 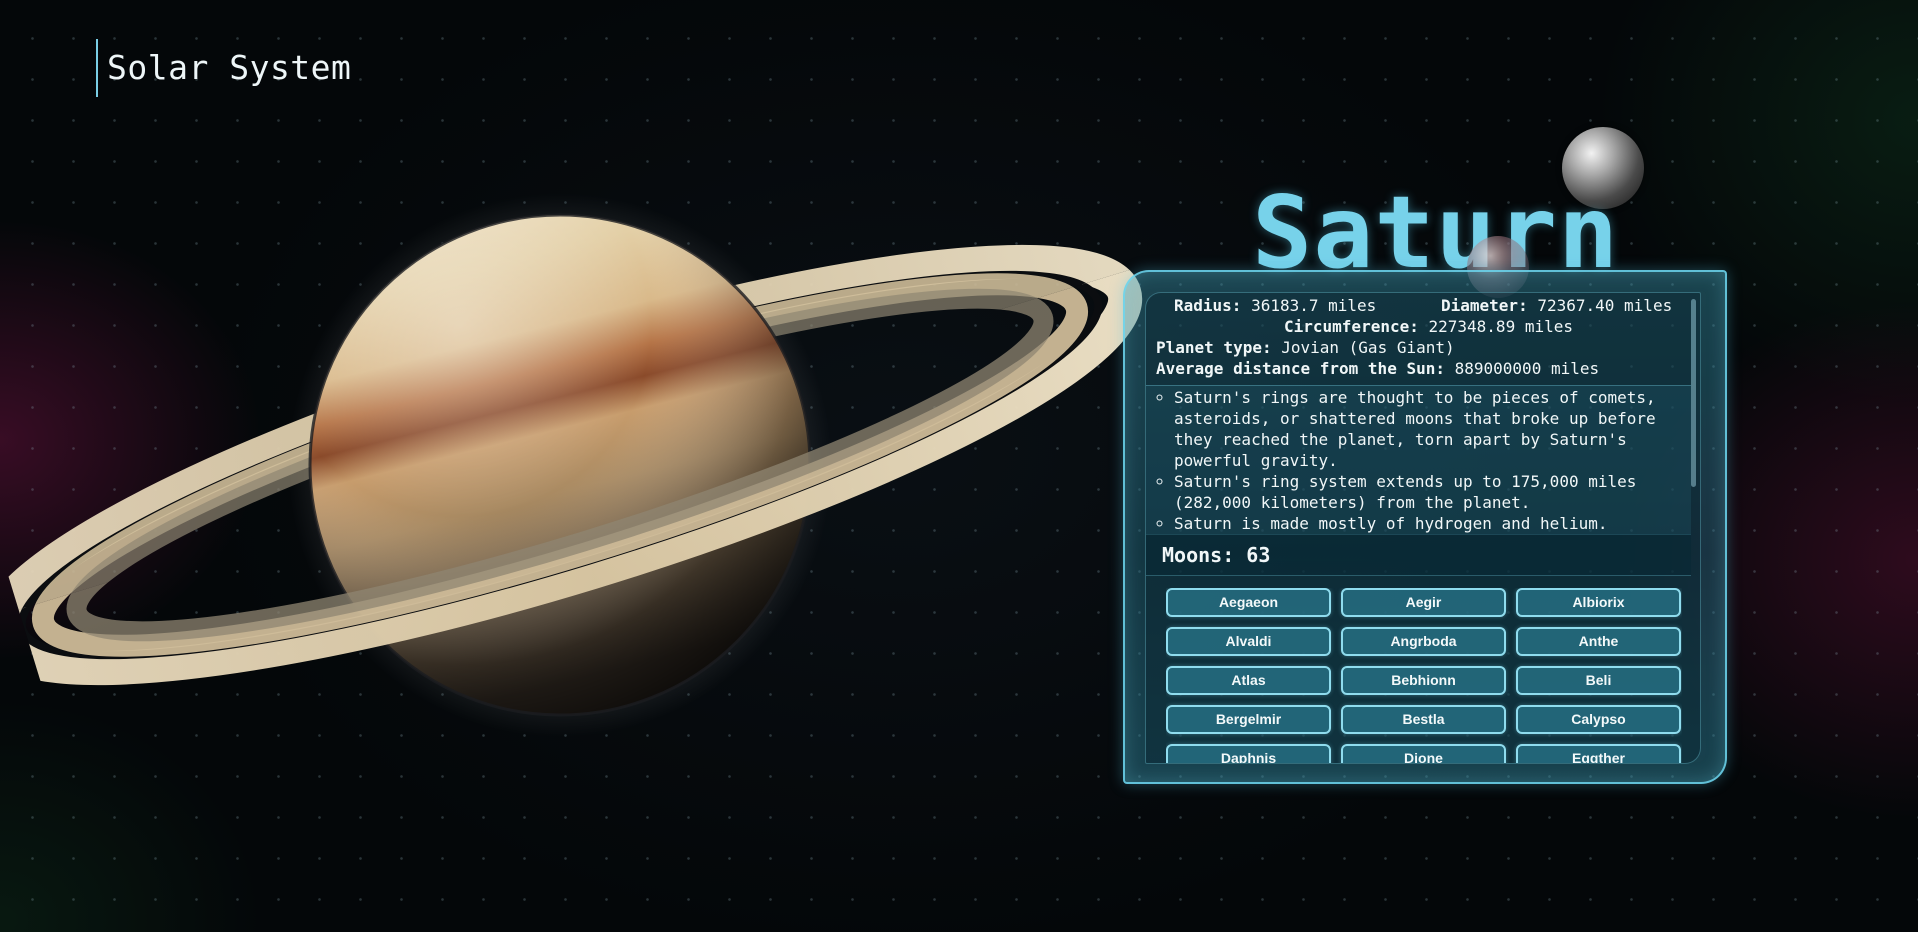 I want to click on moon-button-atlas: Atlas, so click(x=1248, y=680).